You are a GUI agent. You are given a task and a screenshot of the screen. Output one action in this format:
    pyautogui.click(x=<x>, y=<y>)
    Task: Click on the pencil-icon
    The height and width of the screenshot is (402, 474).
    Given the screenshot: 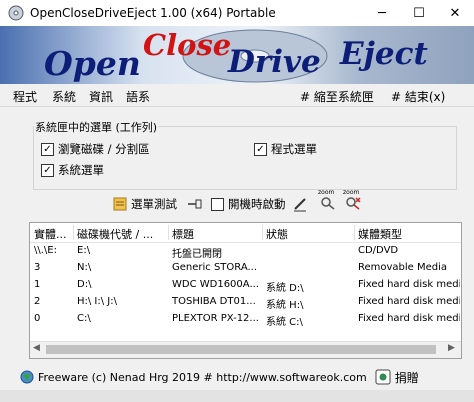 What is the action you would take?
    pyautogui.click(x=300, y=205)
    